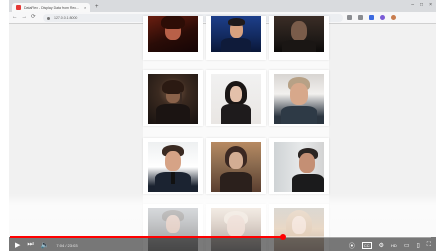 The width and height of the screenshot is (443, 251). What do you see at coordinates (97, 7) in the screenshot?
I see `new-tab-button: +` at bounding box center [97, 7].